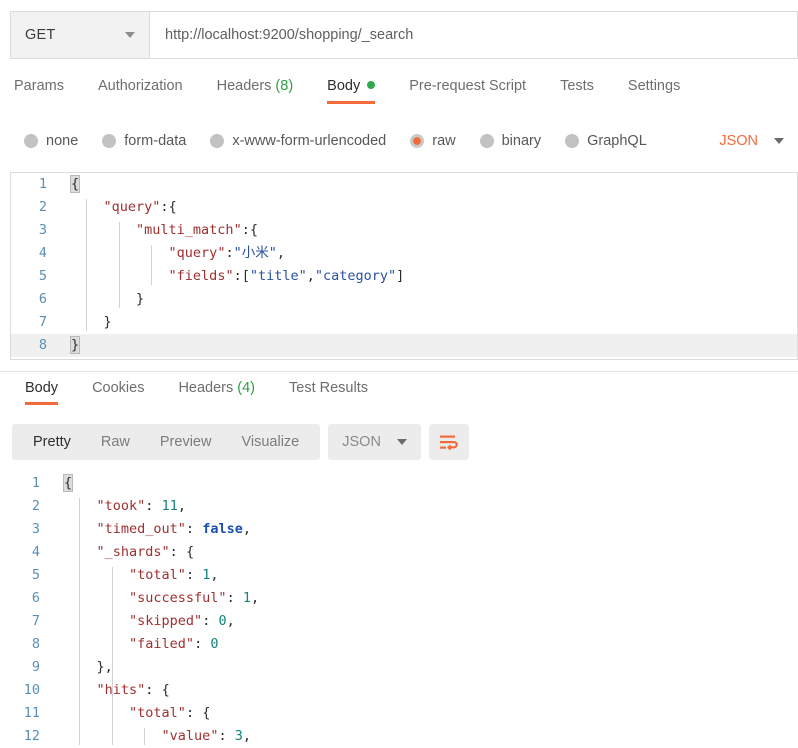 The image size is (798, 748). Describe the element at coordinates (399, 506) in the screenshot. I see `code-line: 2 "took": 11,` at that location.